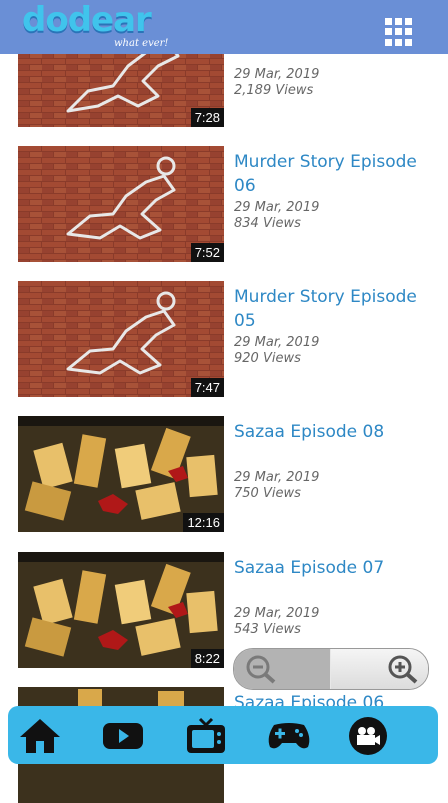 The width and height of the screenshot is (448, 803). I want to click on video-duration: 7:52, so click(207, 252).